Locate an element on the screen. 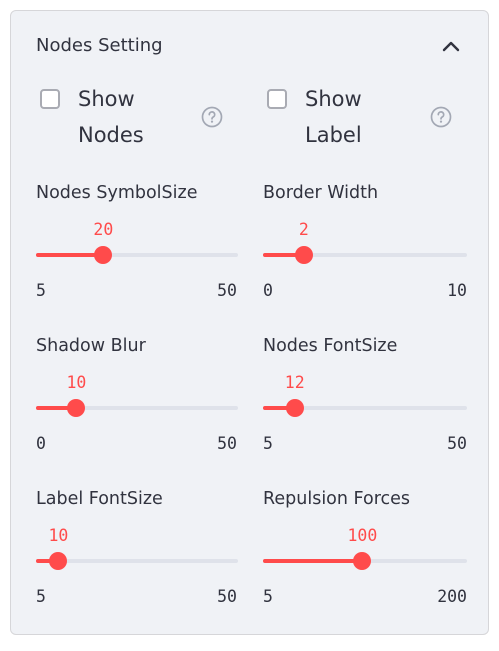  slider-label: Border Width is located at coordinates (321, 193).